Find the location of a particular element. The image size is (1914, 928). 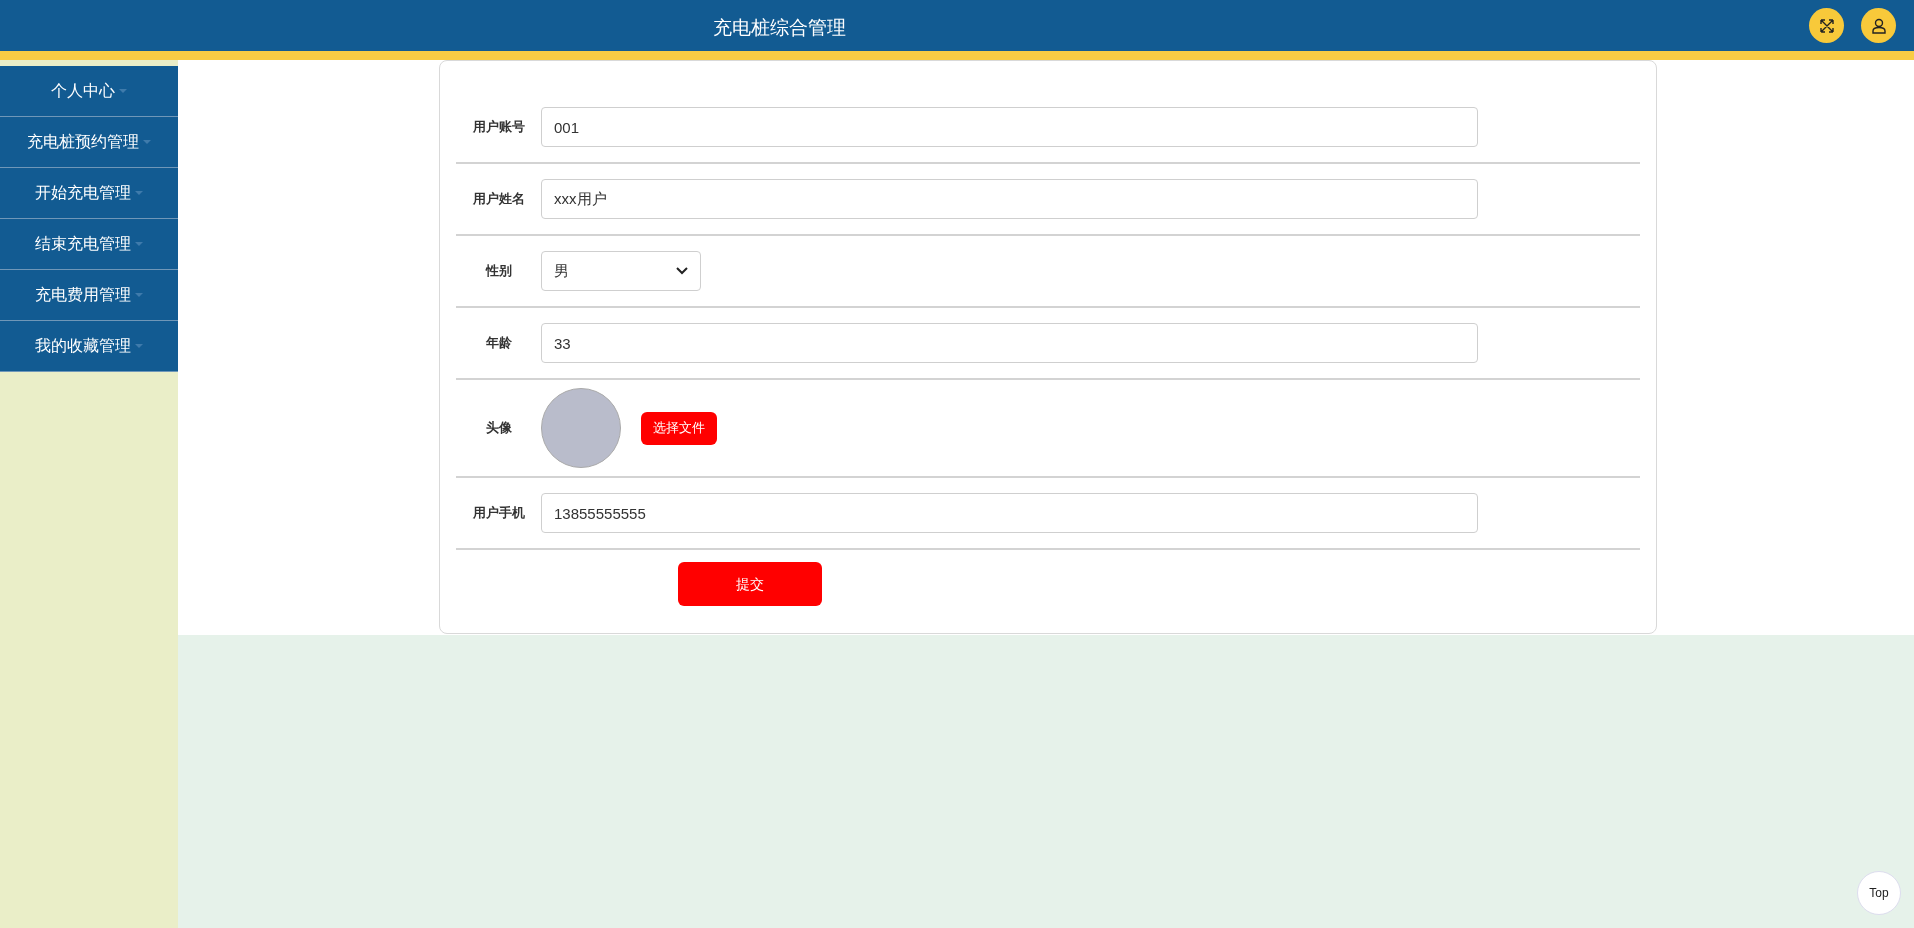

gender-select: 男 is located at coordinates (621, 271).